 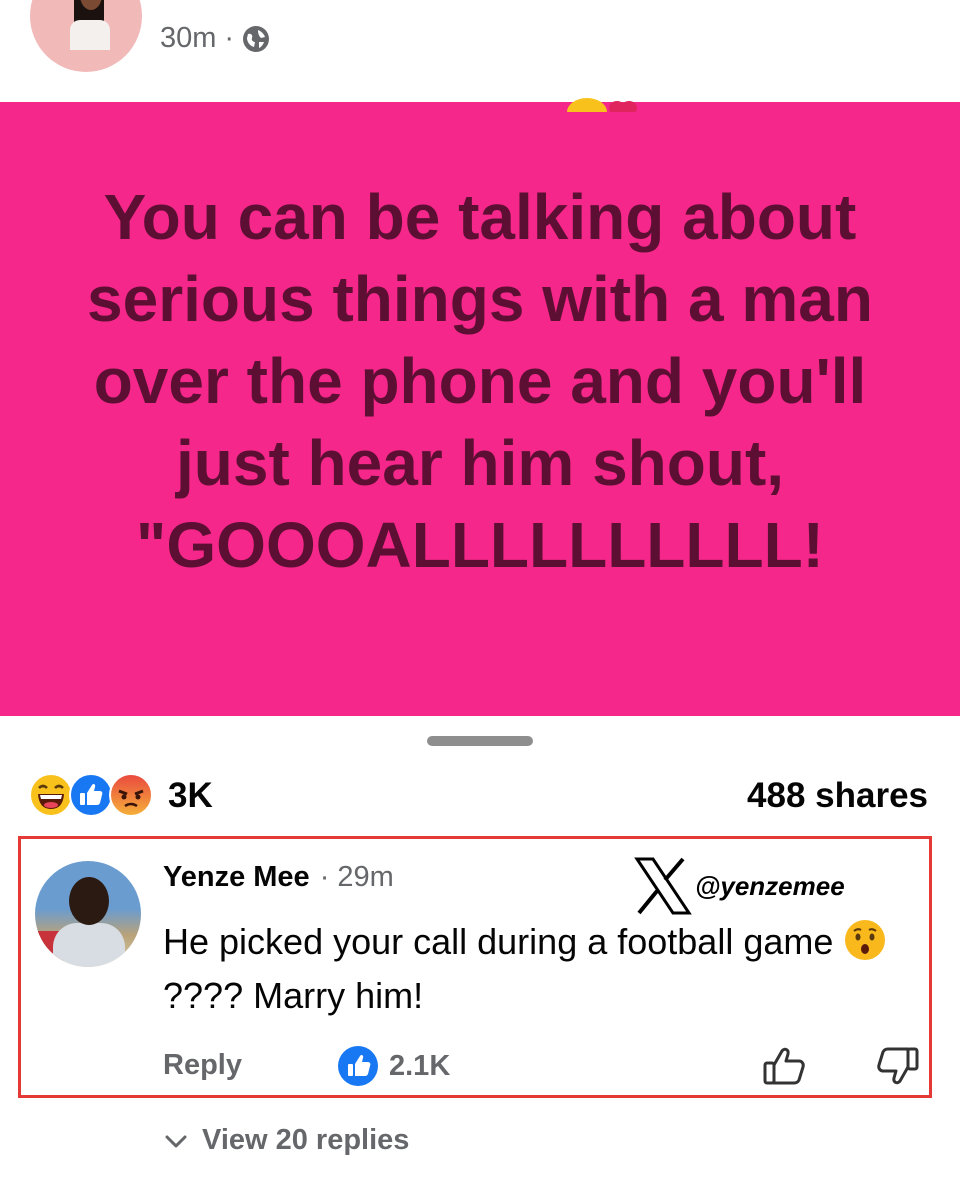 What do you see at coordinates (358, 1066) in the screenshot?
I see `like-icon` at bounding box center [358, 1066].